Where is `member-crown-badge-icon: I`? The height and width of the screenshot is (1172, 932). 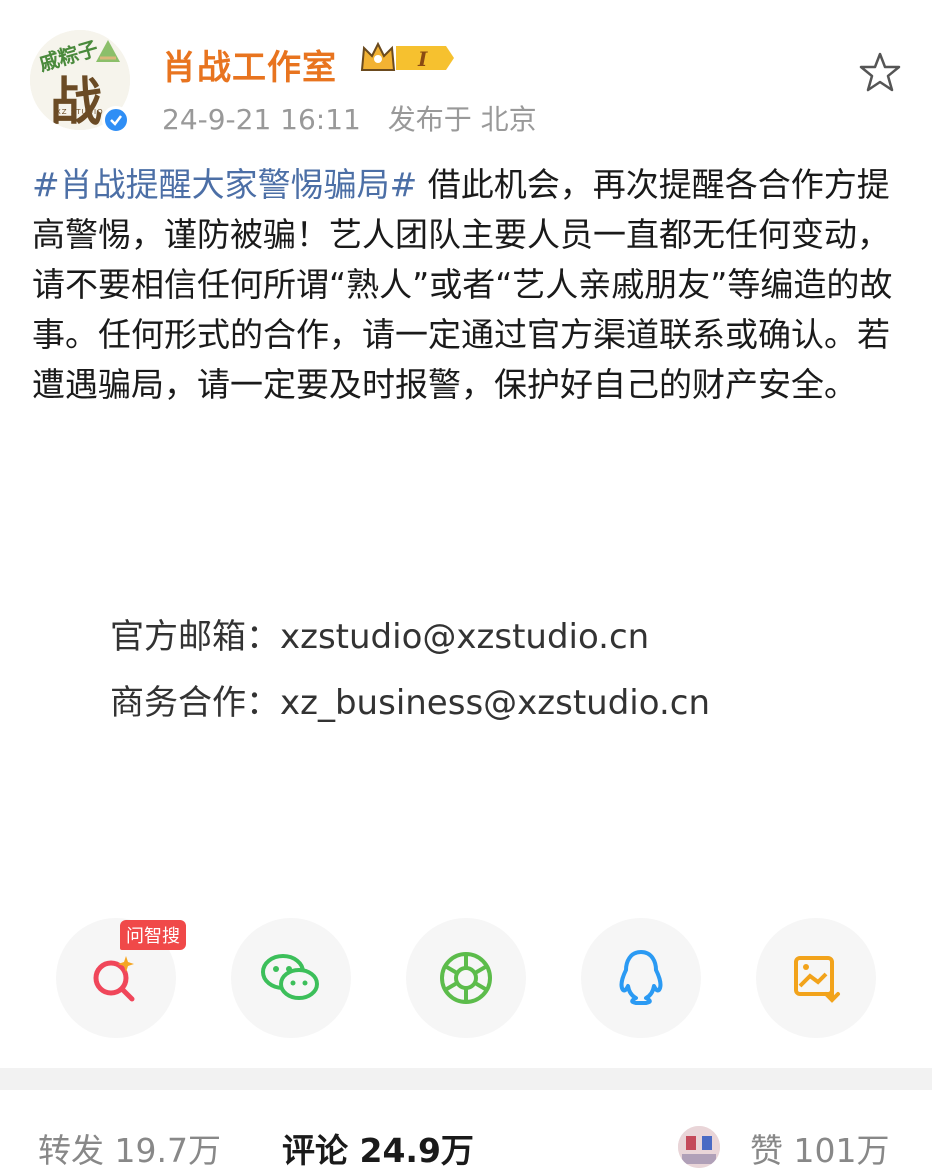
member-crown-badge-icon: I is located at coordinates (408, 58).